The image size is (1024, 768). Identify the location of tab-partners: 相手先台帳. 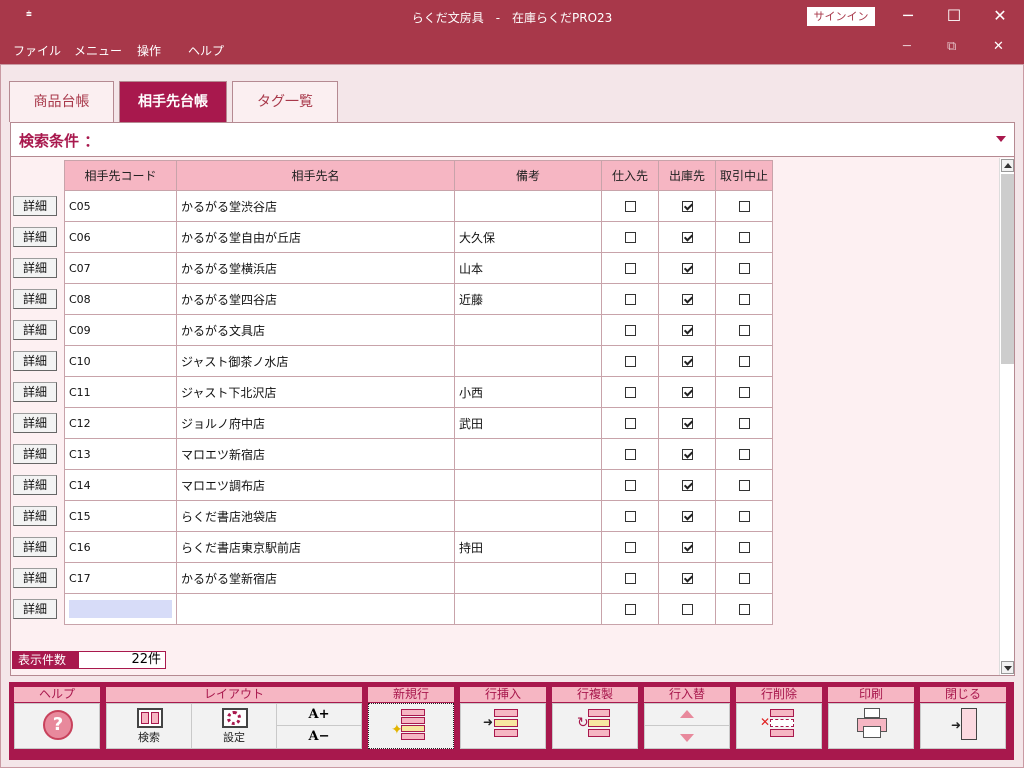
(173, 101).